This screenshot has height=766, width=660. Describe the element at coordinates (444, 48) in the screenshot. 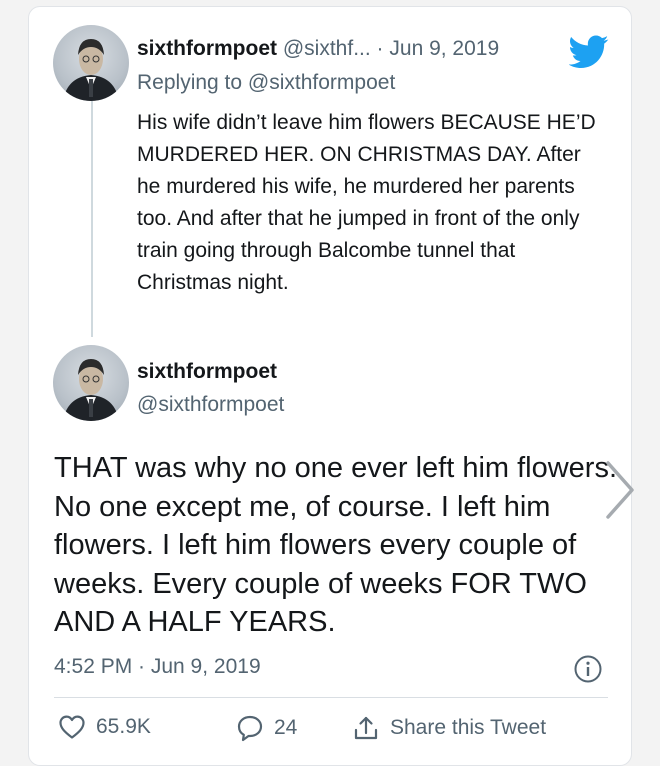

I see `tweet-date: Jun 9, 2019` at that location.